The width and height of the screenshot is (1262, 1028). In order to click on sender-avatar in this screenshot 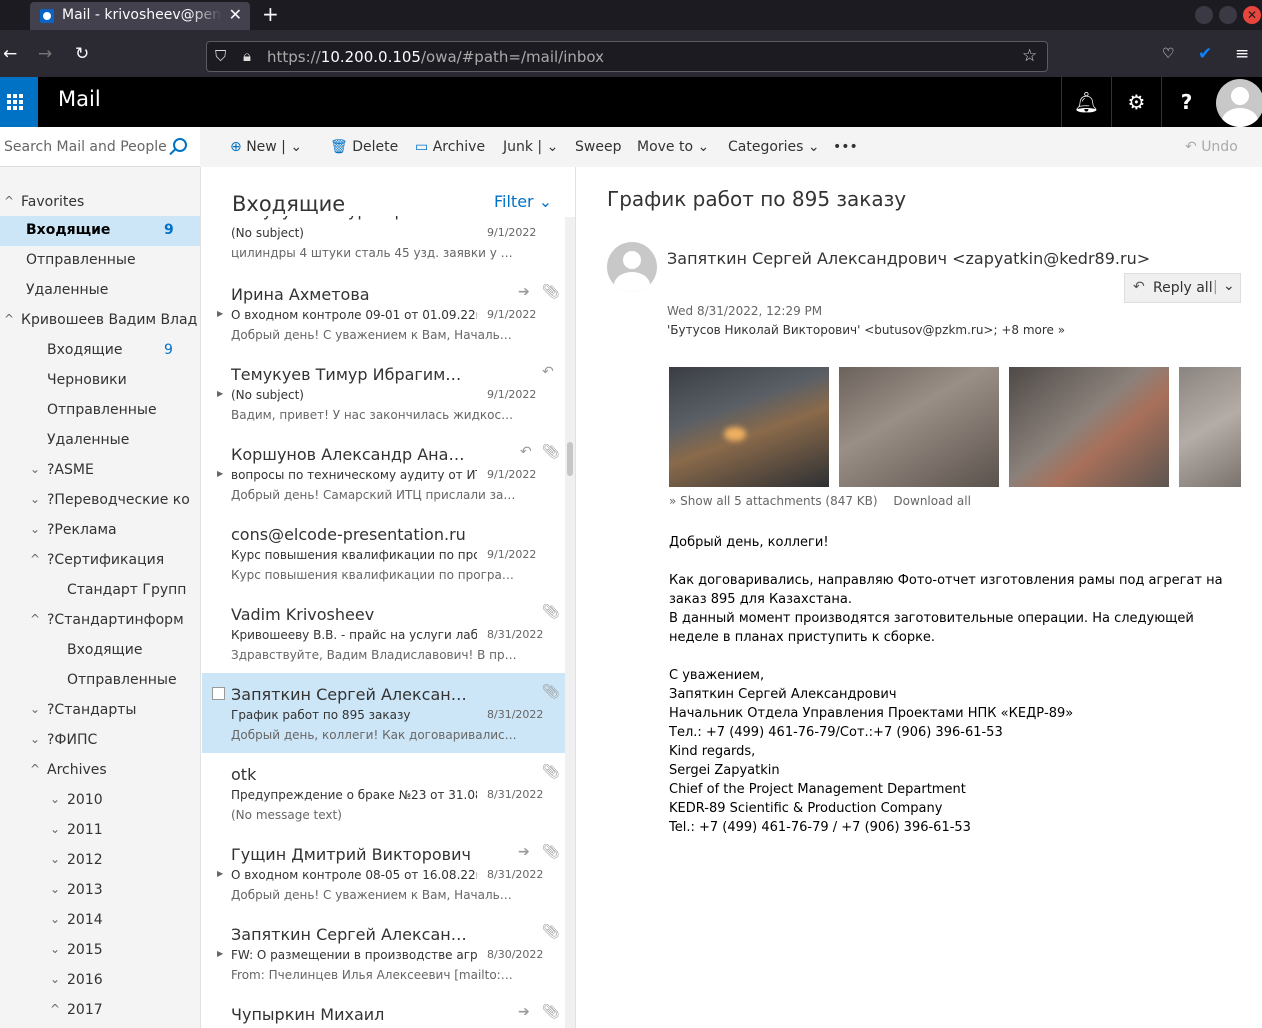, I will do `click(632, 267)`.